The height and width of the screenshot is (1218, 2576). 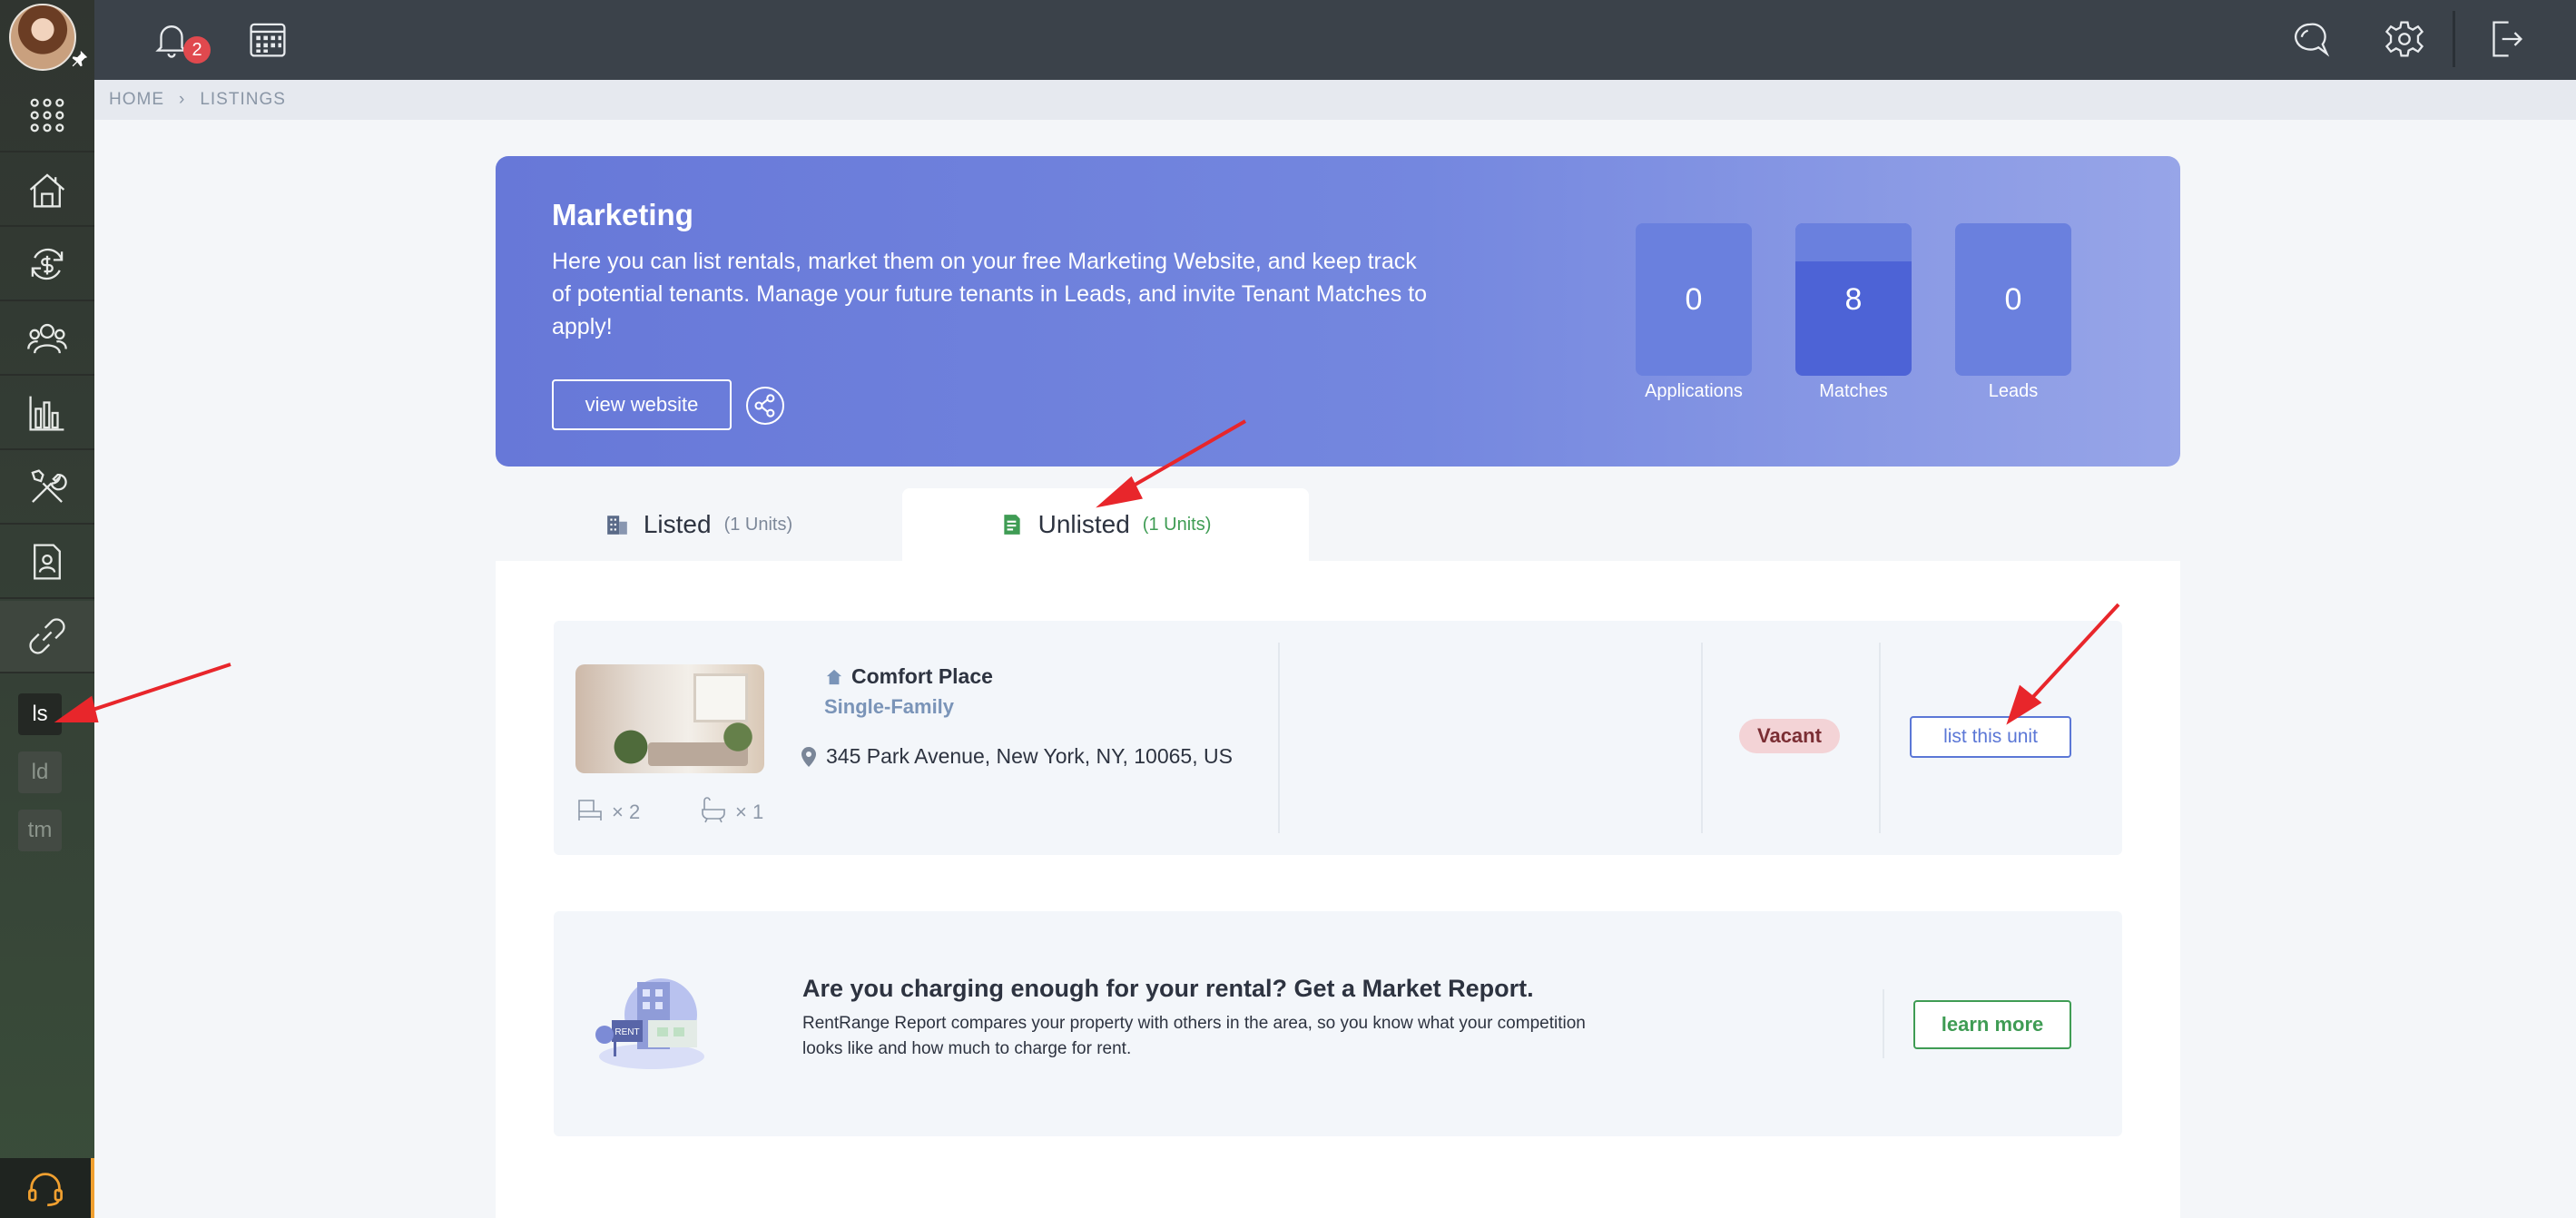 I want to click on chevron-right-icon: ›, so click(x=182, y=100).